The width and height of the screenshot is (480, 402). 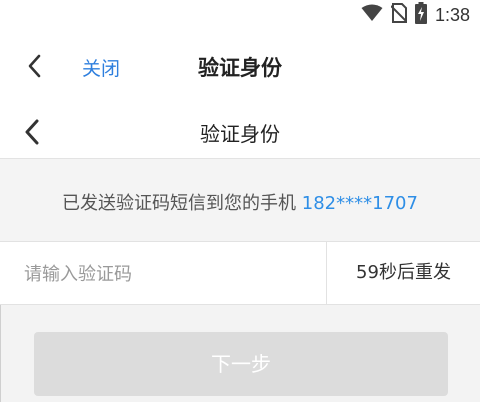 I want to click on sms-sent-message: 已发送验证码短信到您的手机 182****1707, so click(x=240, y=202).